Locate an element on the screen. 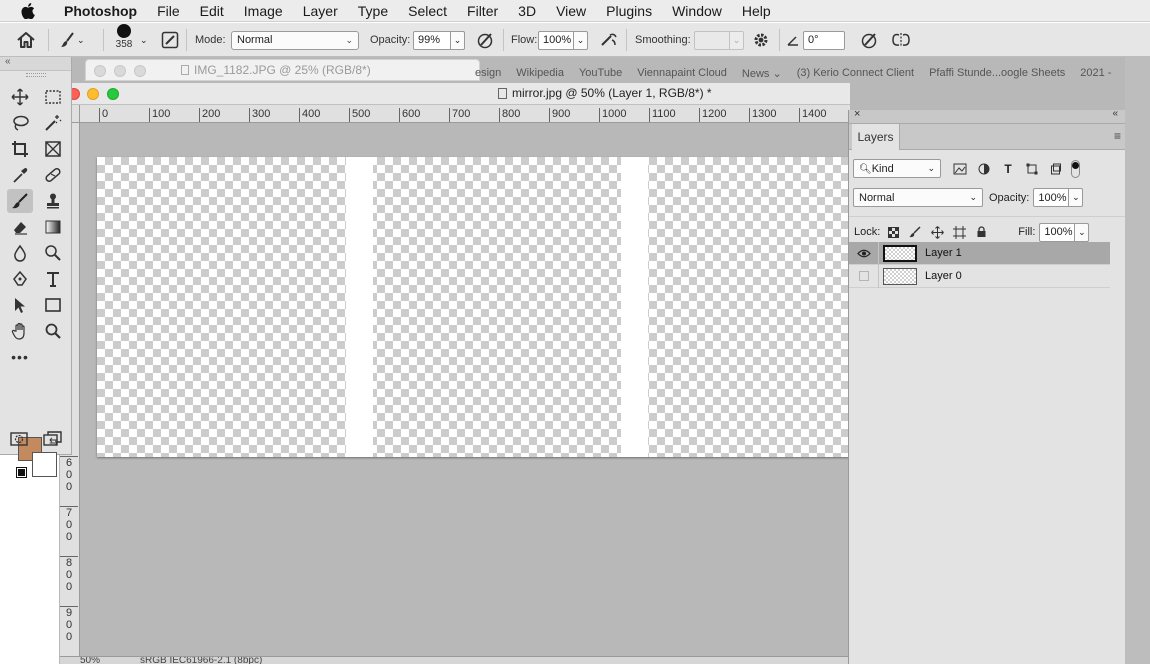 The width and height of the screenshot is (1150, 664). zoom-level: 50% is located at coordinates (90, 660).